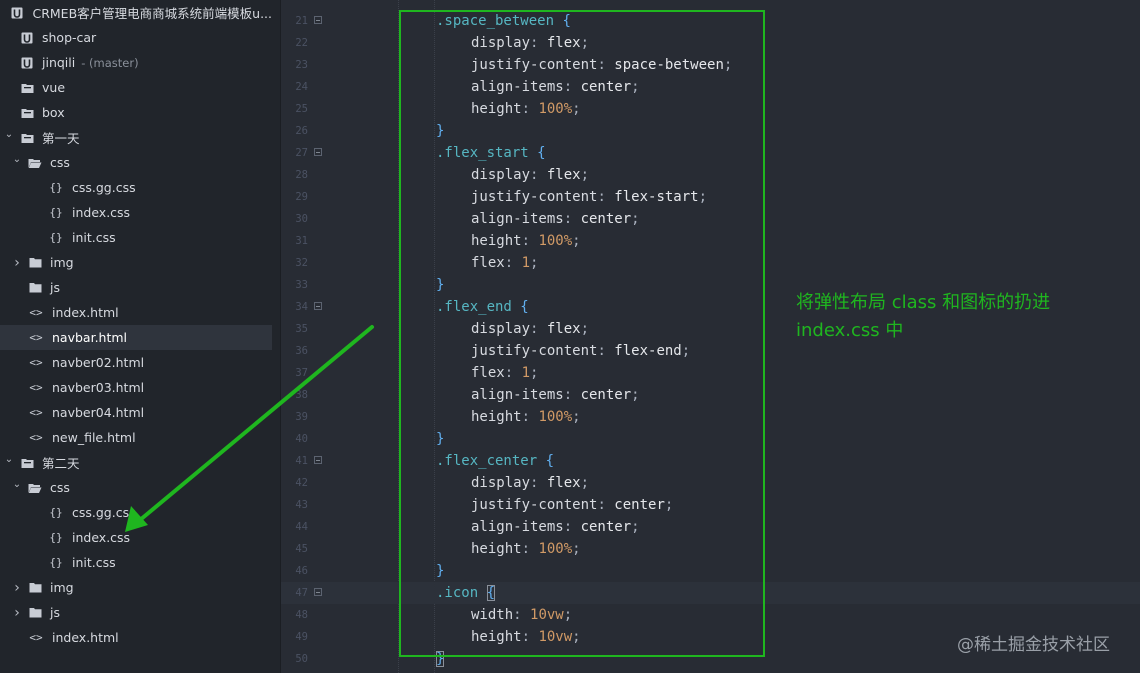  Describe the element at coordinates (710, 263) in the screenshot. I see `code-line: 32 flex: 1;` at that location.